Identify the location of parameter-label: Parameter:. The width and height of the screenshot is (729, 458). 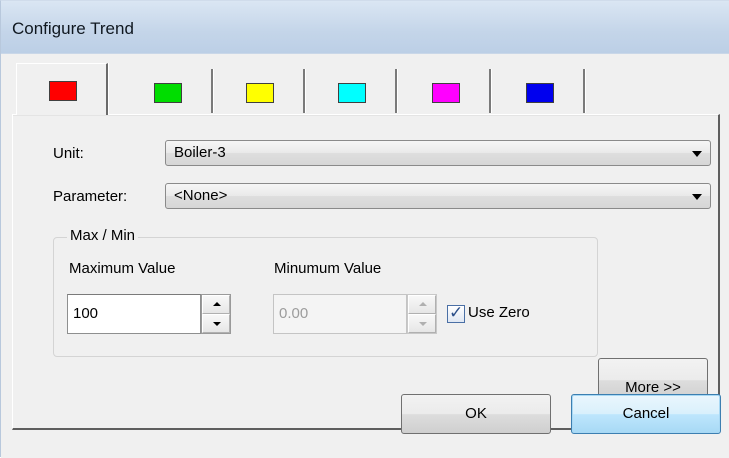
(90, 196).